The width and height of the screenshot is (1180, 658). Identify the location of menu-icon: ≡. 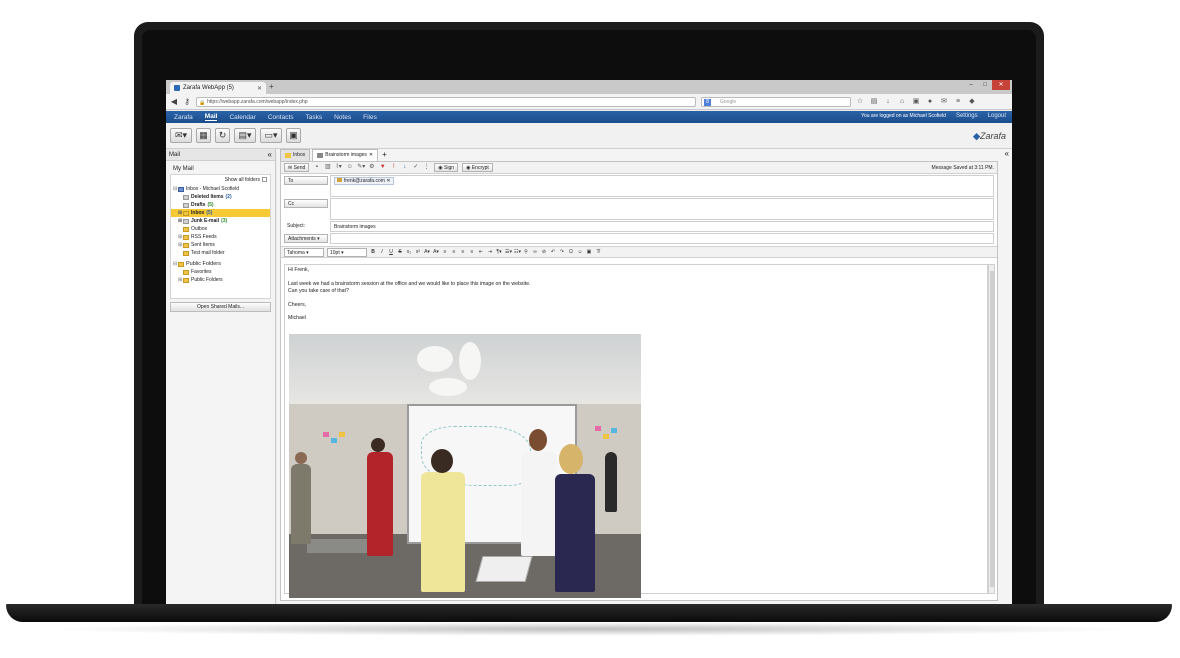
(958, 101).